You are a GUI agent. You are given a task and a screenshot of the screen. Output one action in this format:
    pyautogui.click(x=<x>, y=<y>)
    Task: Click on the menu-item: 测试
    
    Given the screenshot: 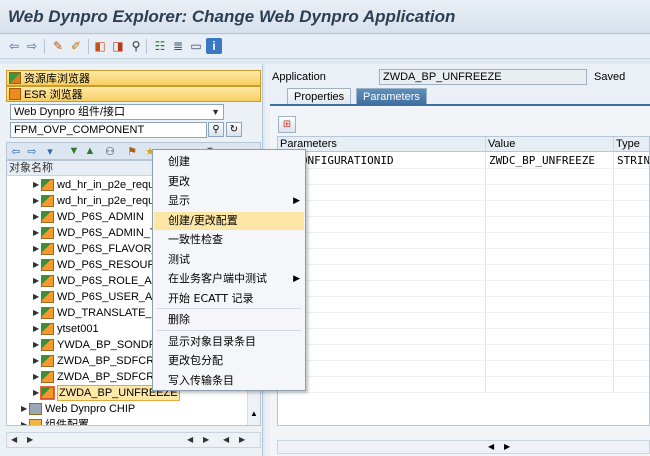 What is the action you would take?
    pyautogui.click(x=229, y=260)
    